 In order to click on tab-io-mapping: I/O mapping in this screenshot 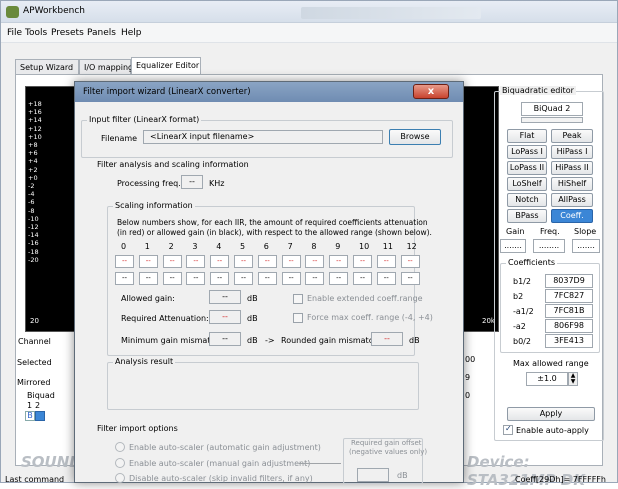, I will do `click(106, 67)`.